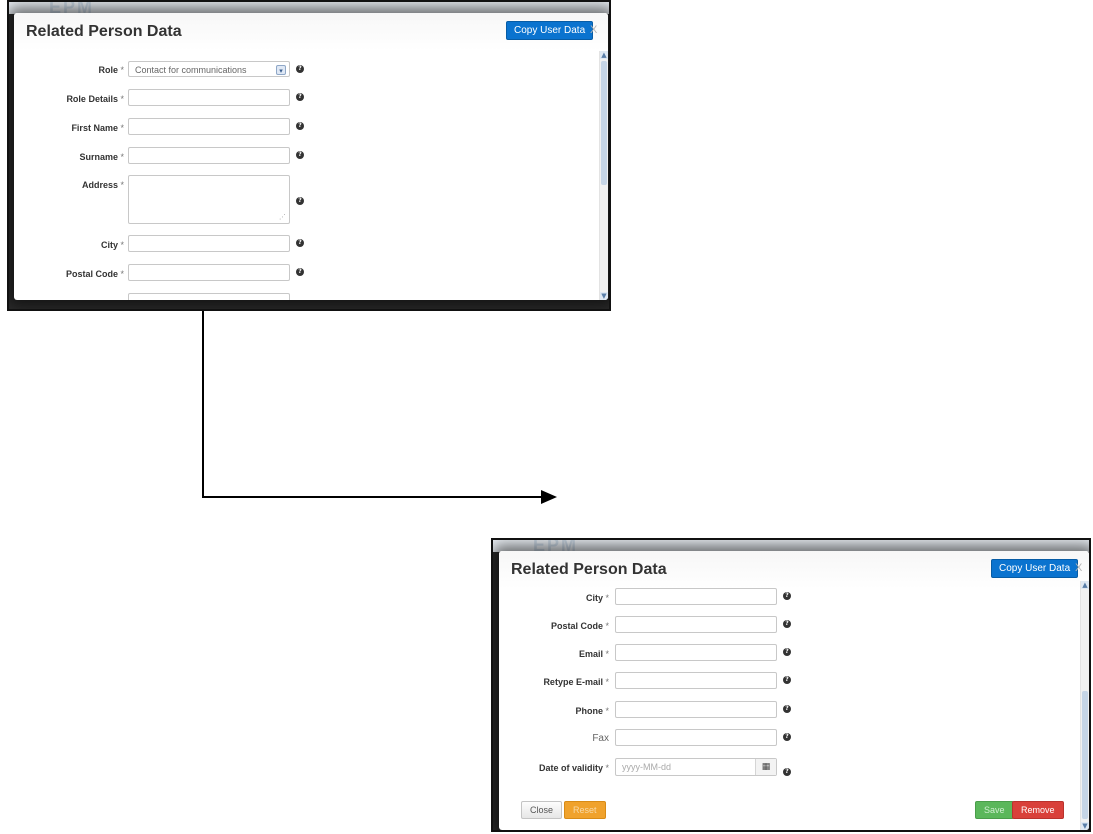 The height and width of the screenshot is (834, 1093). I want to click on fax-row: Fax ?, so click(649, 739).